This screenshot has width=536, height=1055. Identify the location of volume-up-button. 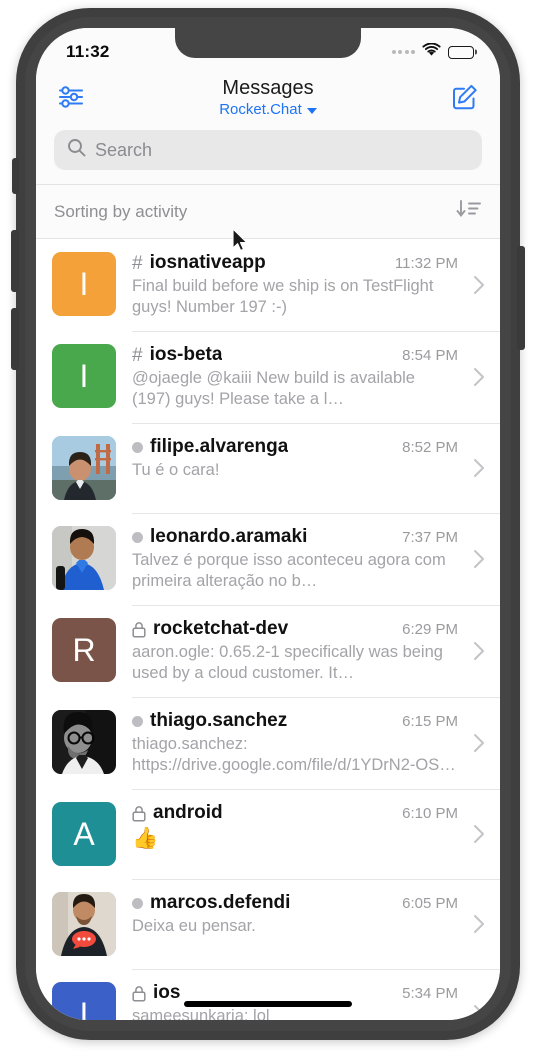
(15, 261).